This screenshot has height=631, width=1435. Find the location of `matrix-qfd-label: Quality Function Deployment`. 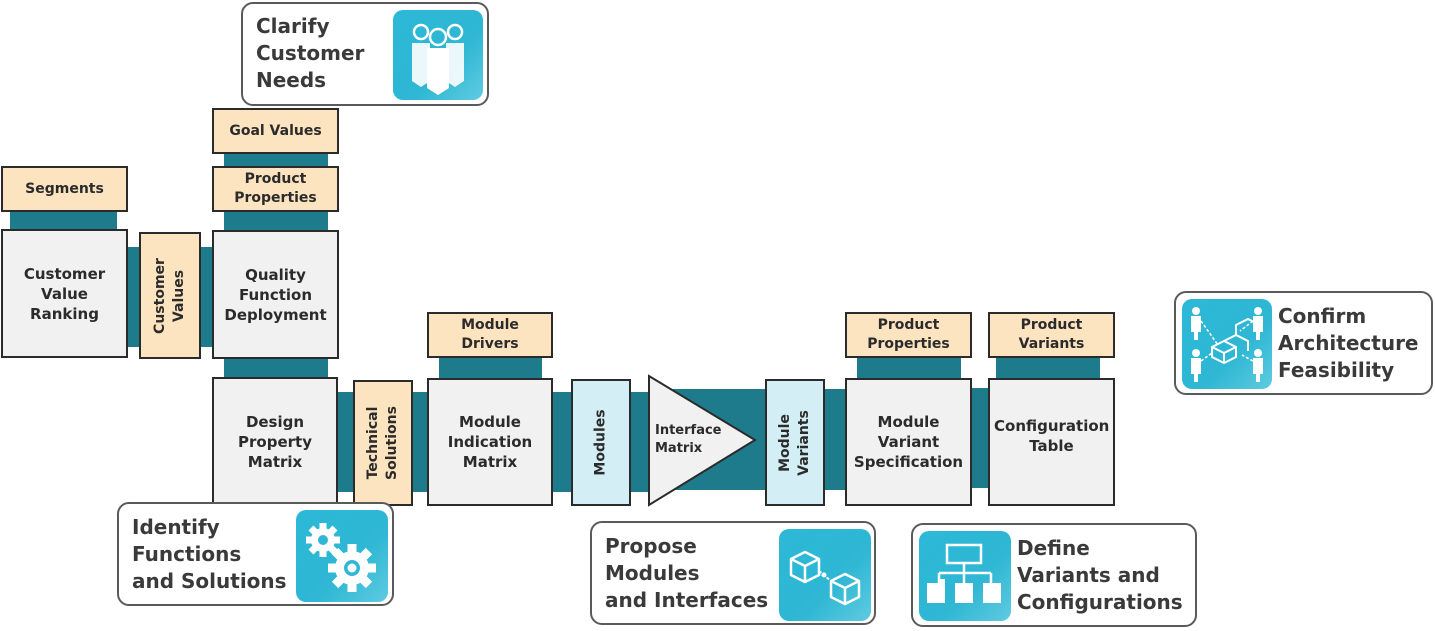

matrix-qfd-label: Quality Function Deployment is located at coordinates (275, 294).